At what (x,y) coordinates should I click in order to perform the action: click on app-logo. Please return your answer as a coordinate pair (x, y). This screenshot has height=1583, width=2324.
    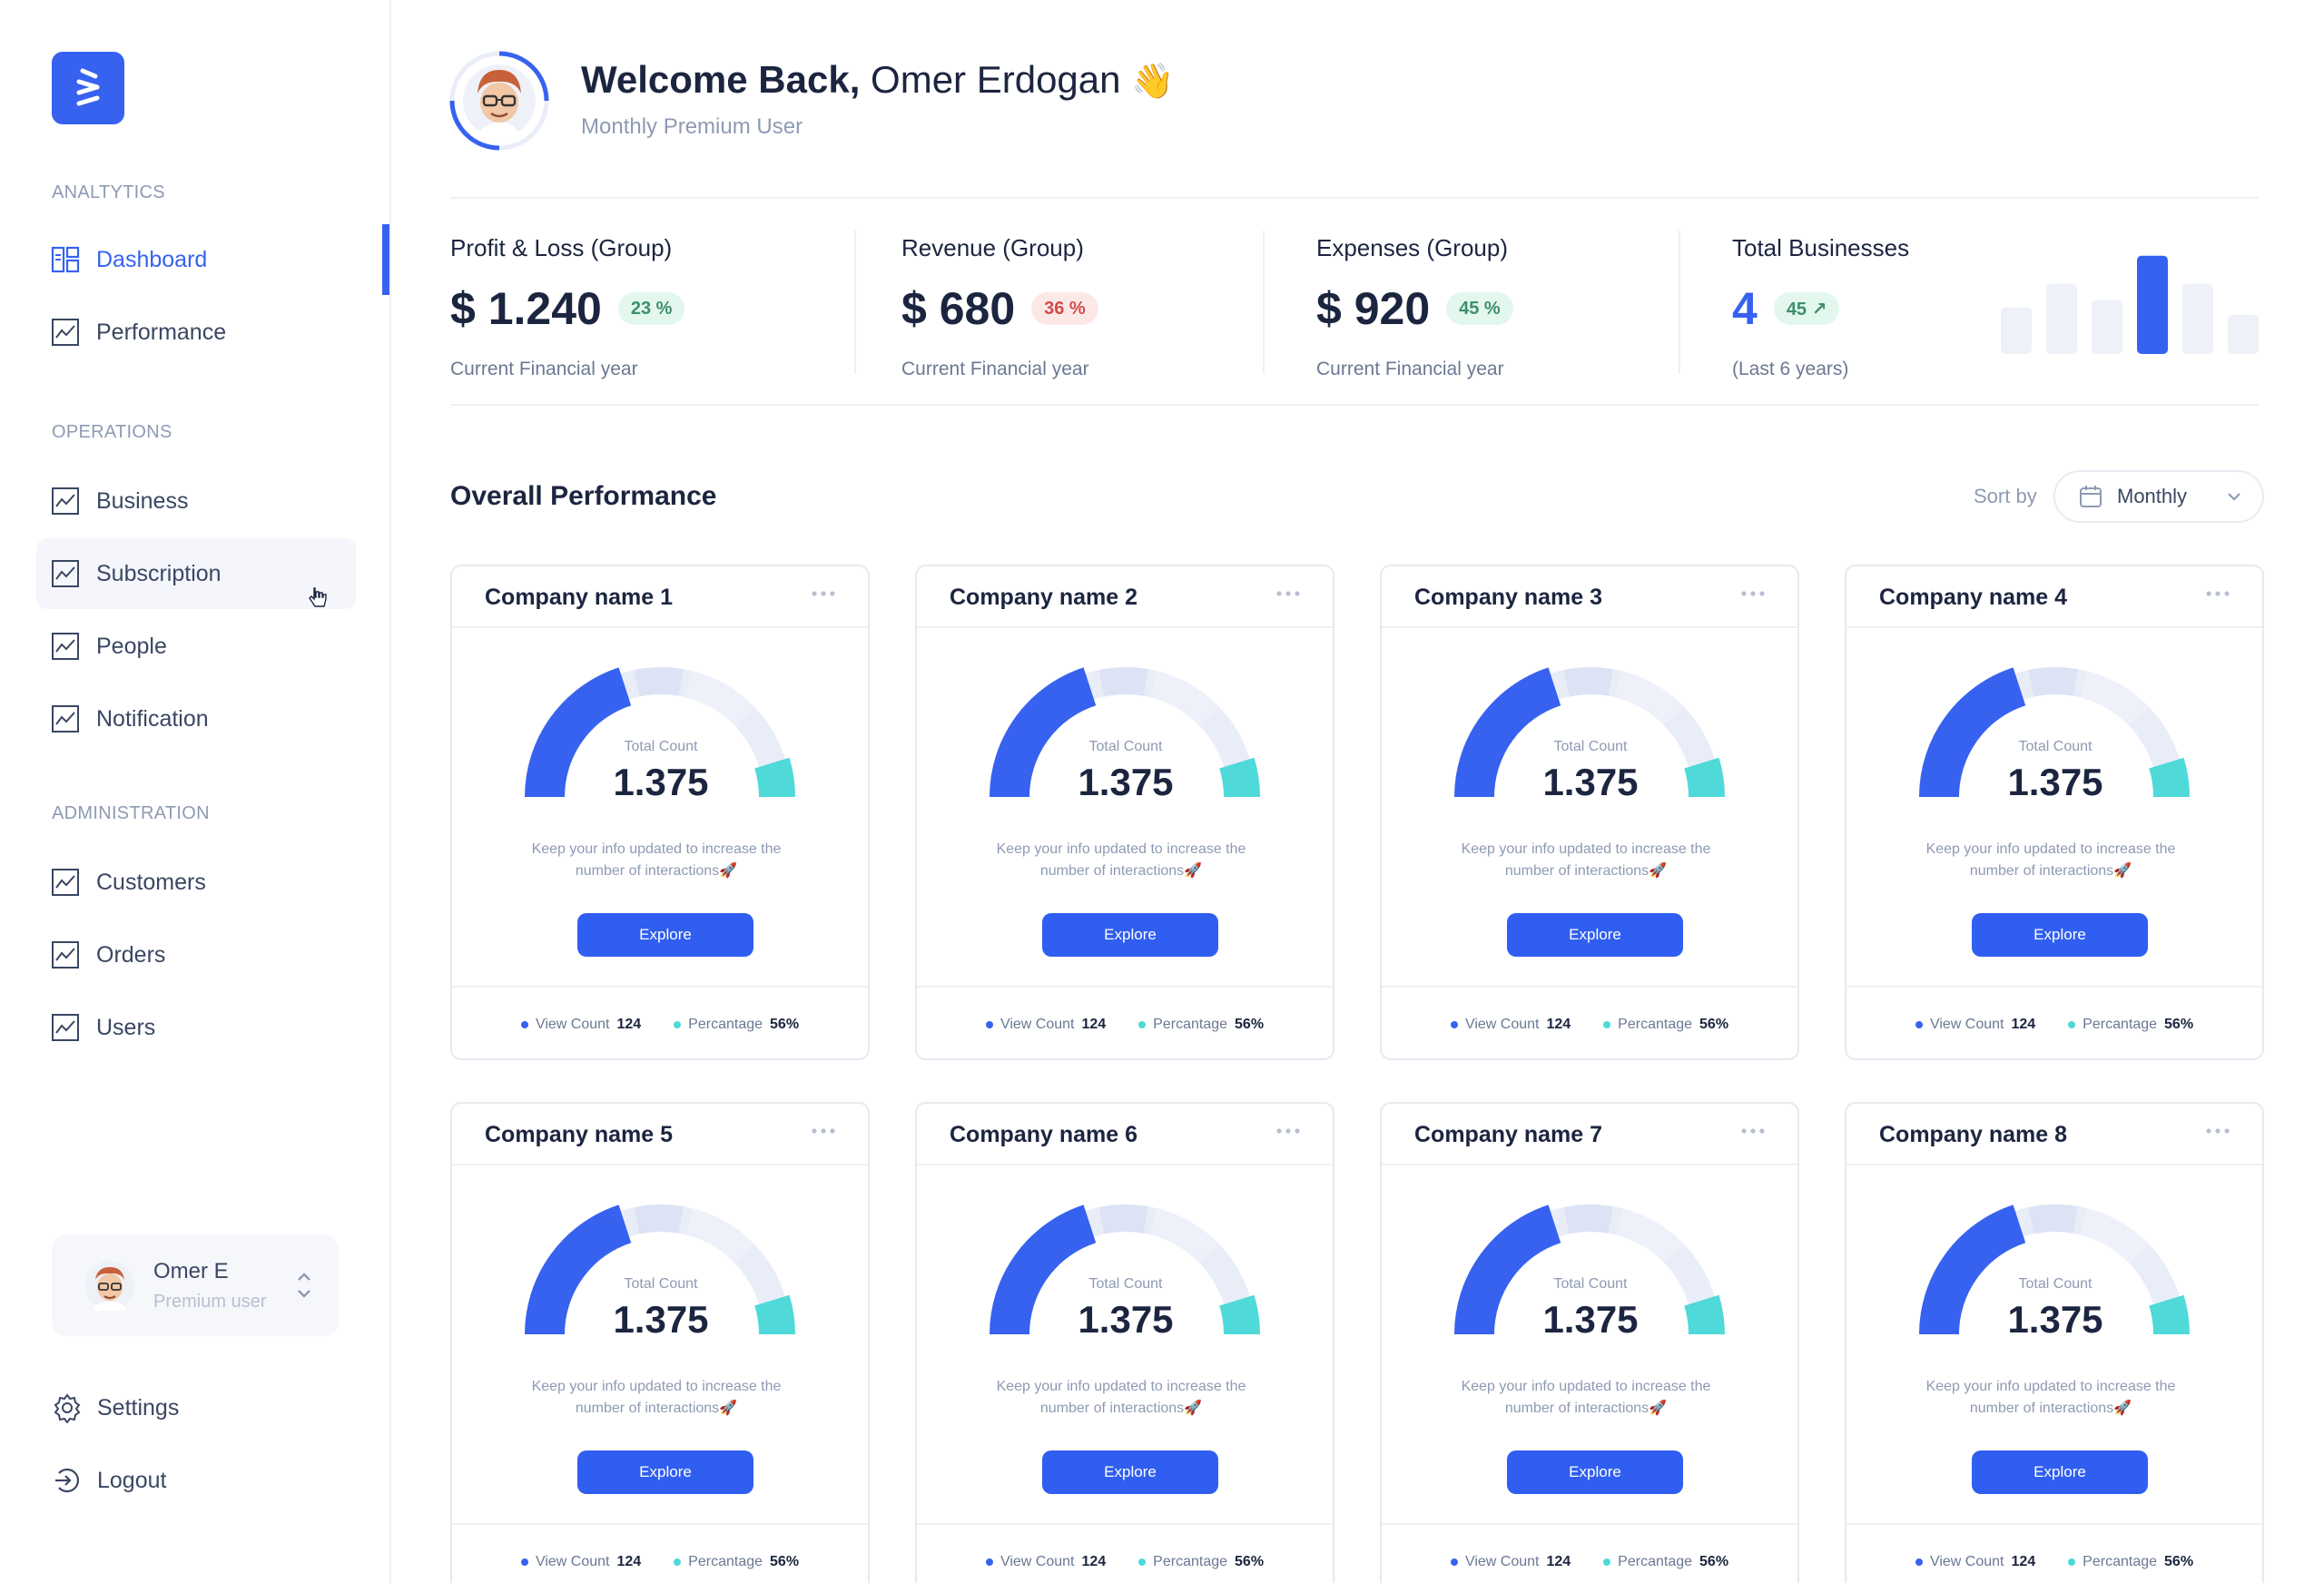
    Looking at the image, I should click on (88, 88).